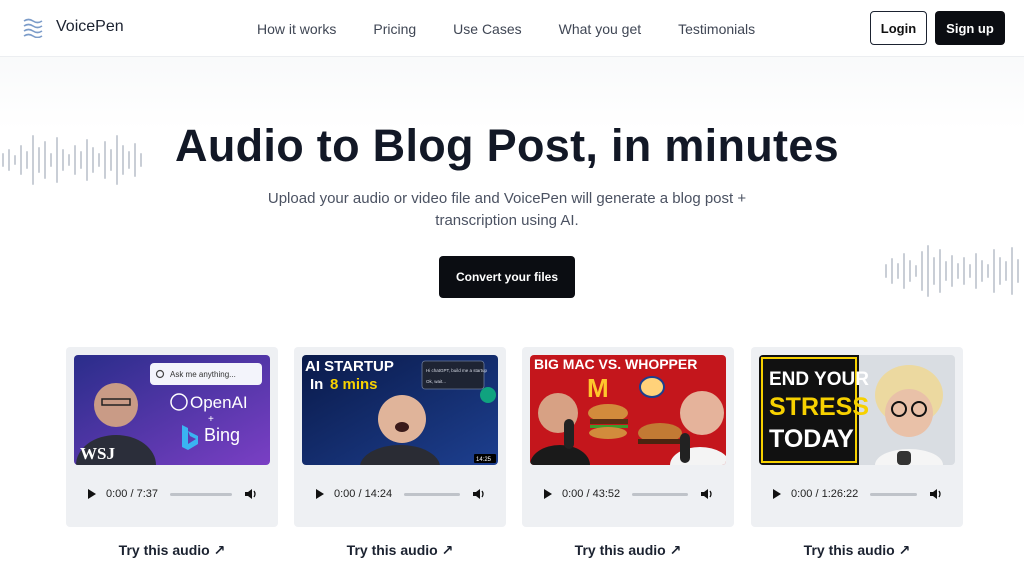 The height and width of the screenshot is (585, 1024). I want to click on video-thumbnail: END YOUR STRESS TODAY, so click(857, 410).